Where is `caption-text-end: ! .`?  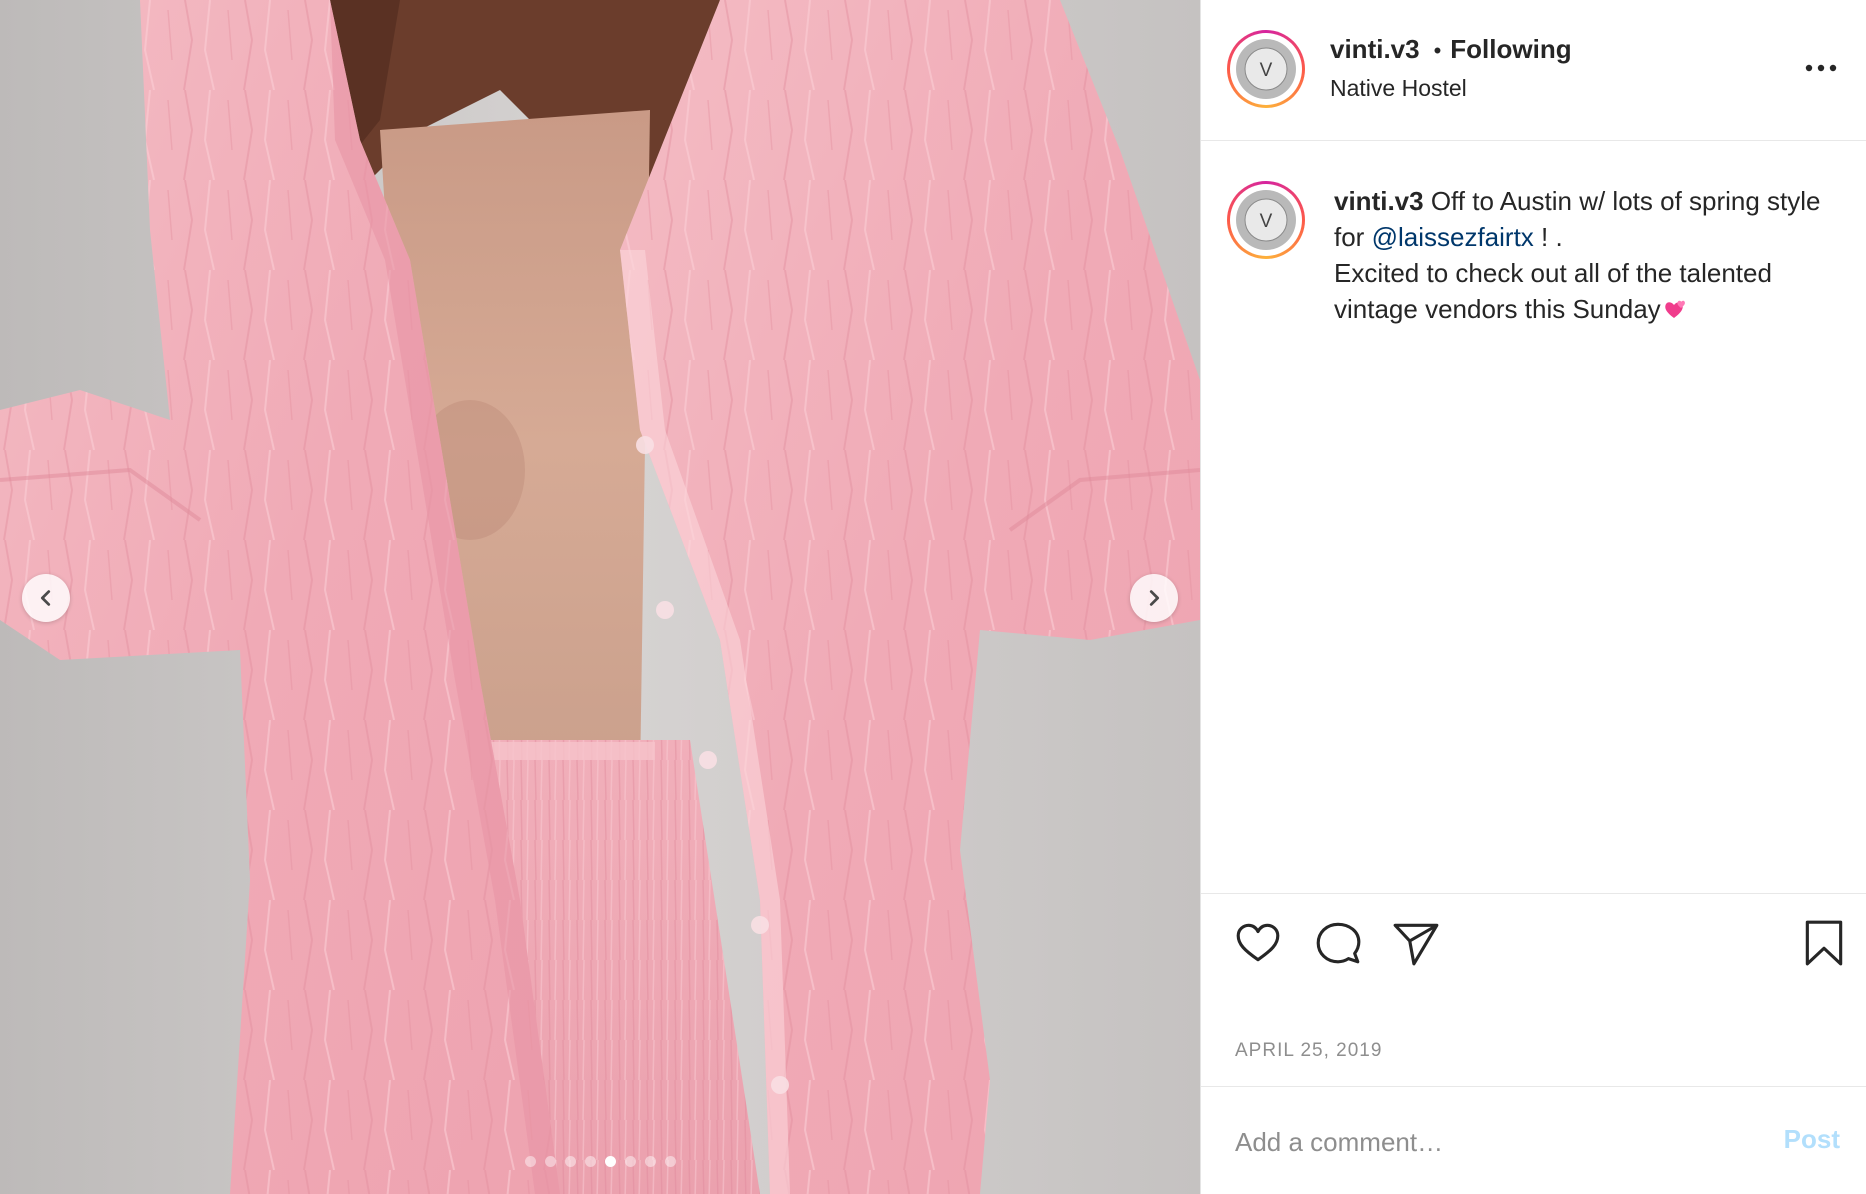
caption-text-end: ! . is located at coordinates (1548, 237).